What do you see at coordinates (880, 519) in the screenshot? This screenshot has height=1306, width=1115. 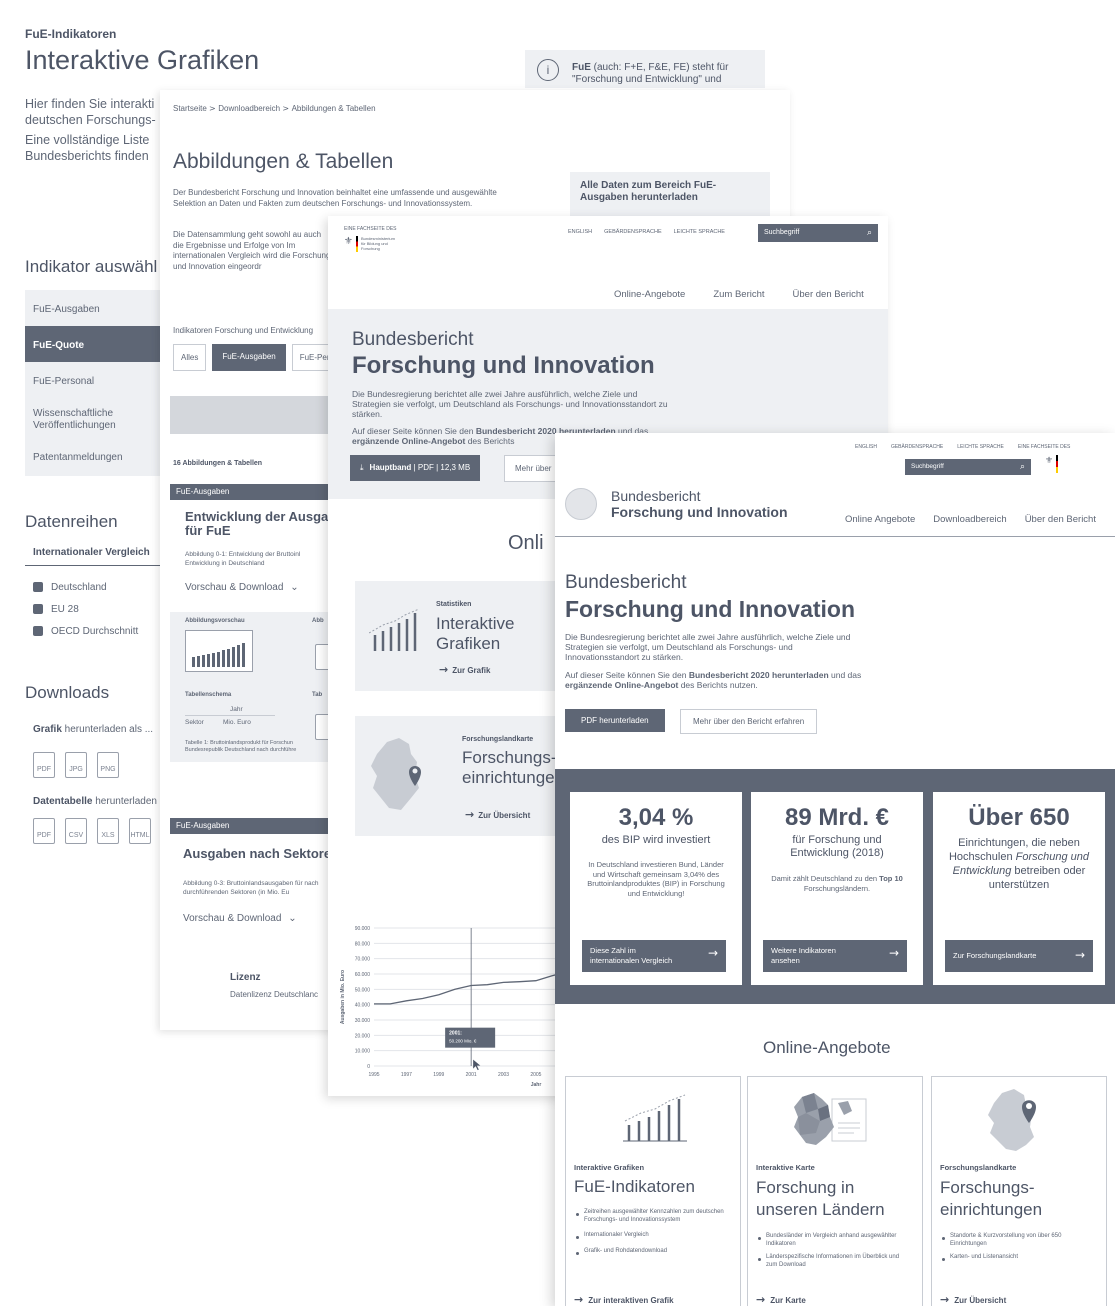 I see `nav-online-angebote: Online Angebote` at bounding box center [880, 519].